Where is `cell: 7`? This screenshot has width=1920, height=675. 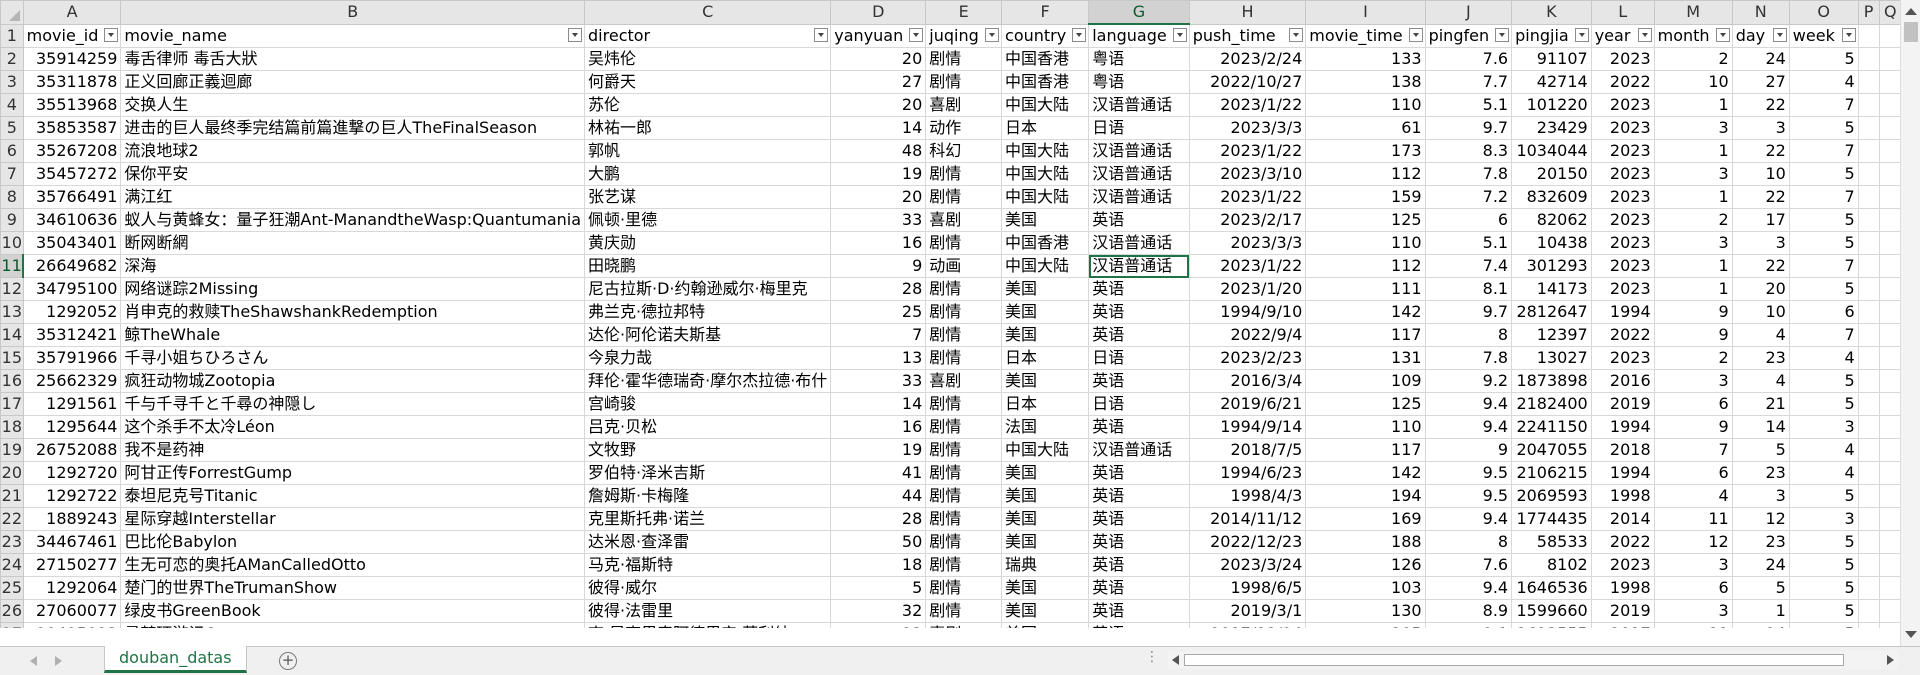
cell: 7 is located at coordinates (1693, 450).